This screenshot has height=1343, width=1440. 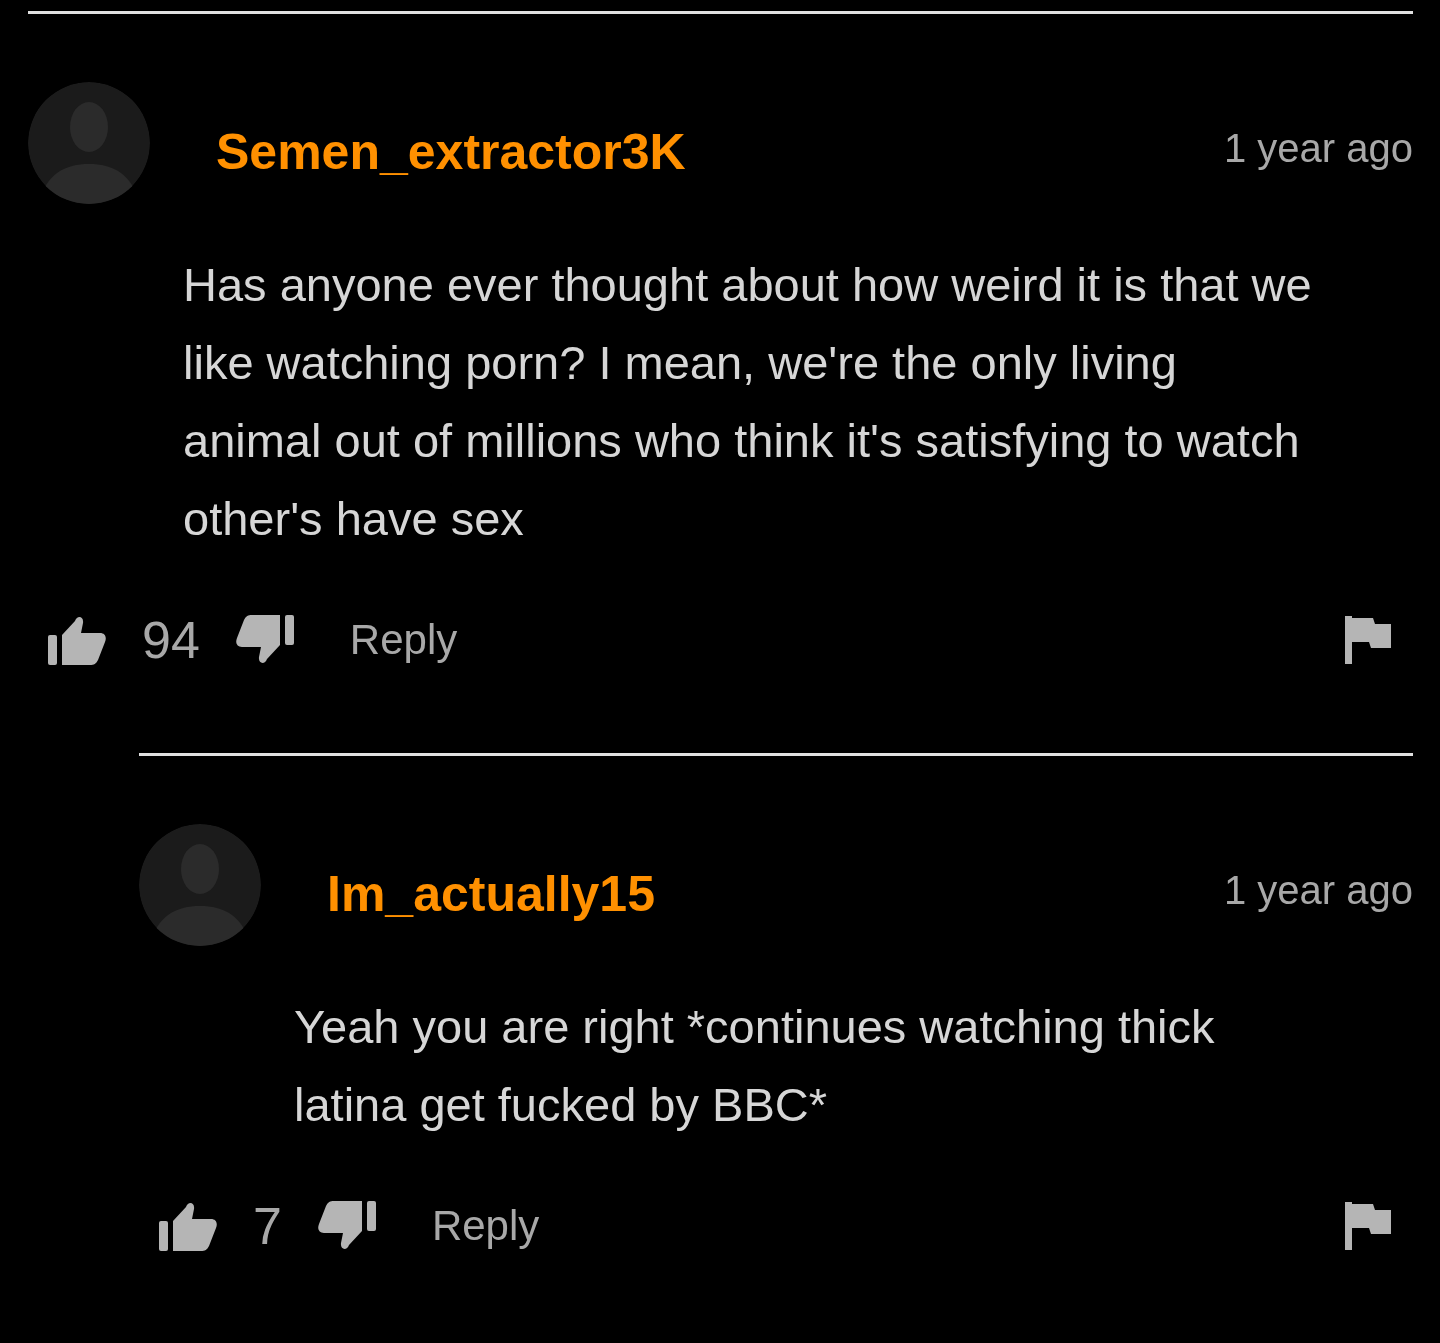 I want to click on comment-text: Yeah you are right *continues watching thick latina get fucked by BBC*, so click(x=755, y=1066).